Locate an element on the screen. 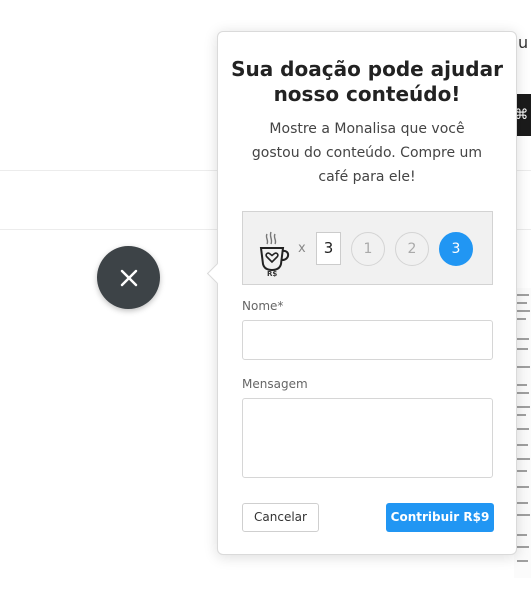 The image size is (531, 596). background-heading-fragment: u is located at coordinates (523, 42).